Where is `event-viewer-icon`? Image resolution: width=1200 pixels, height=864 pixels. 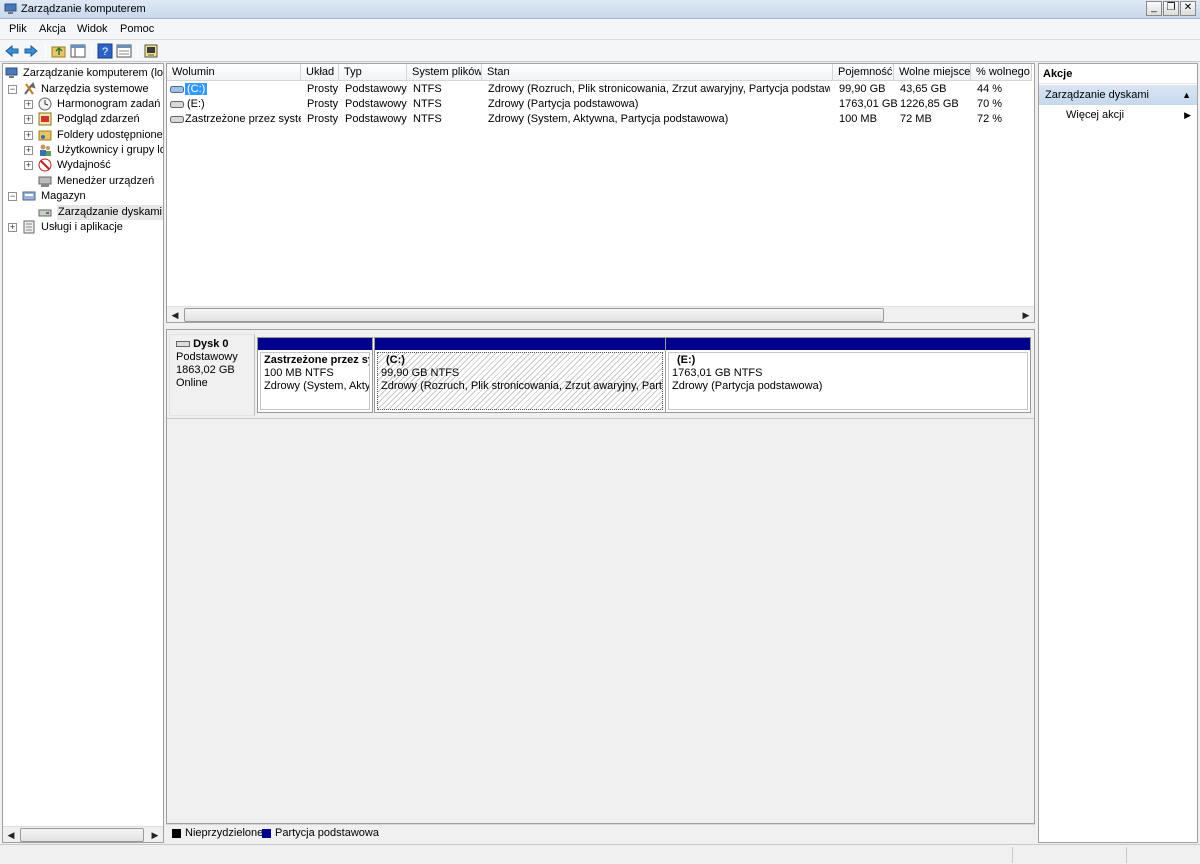
event-viewer-icon is located at coordinates (45, 119).